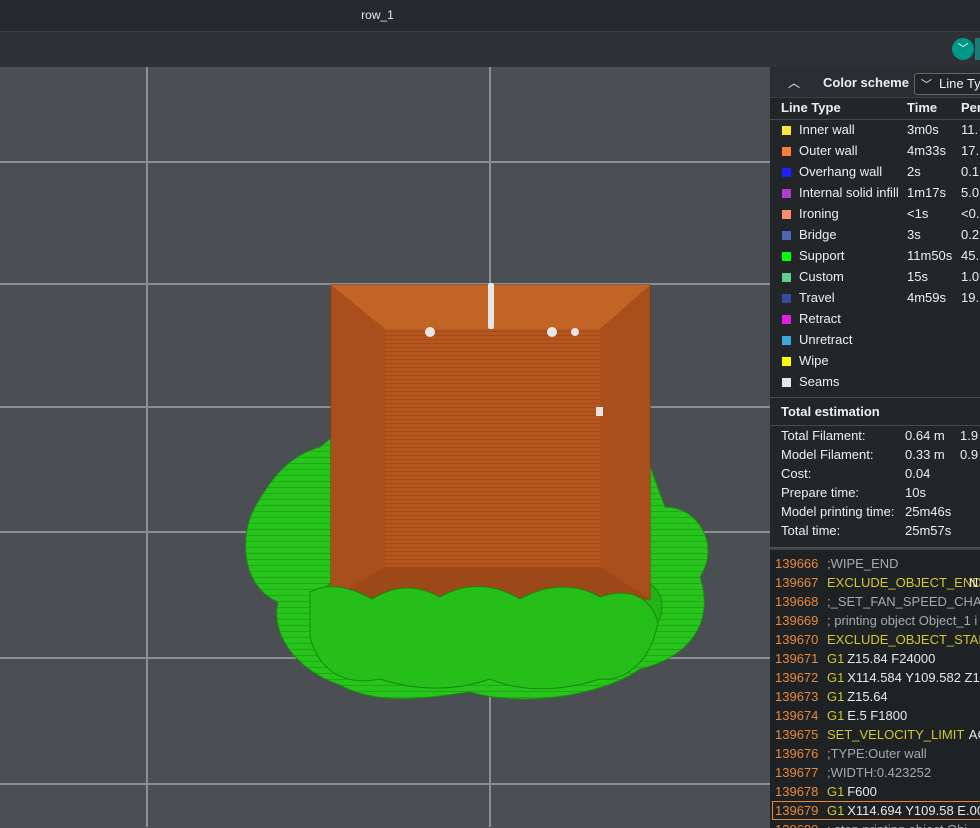  What do you see at coordinates (817, 297) in the screenshot?
I see `line-type-label: Travel` at bounding box center [817, 297].